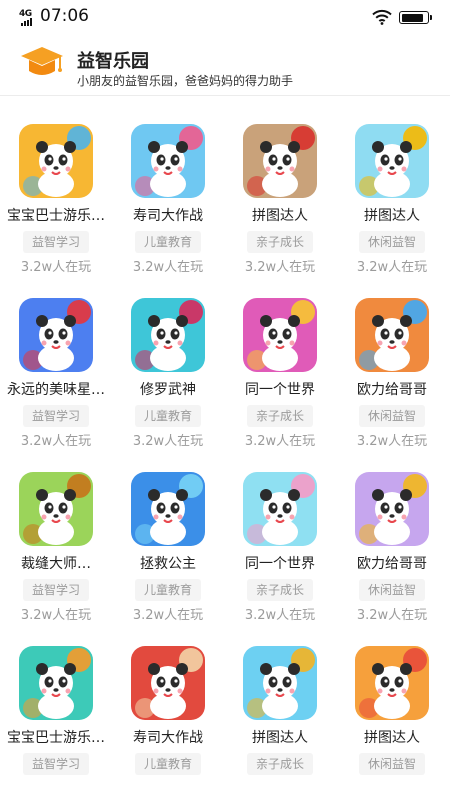 Image resolution: width=450 pixels, height=800 pixels. I want to click on game-card: 永远的美味星… 益智学习 3.2w人在玩, so click(56, 359).